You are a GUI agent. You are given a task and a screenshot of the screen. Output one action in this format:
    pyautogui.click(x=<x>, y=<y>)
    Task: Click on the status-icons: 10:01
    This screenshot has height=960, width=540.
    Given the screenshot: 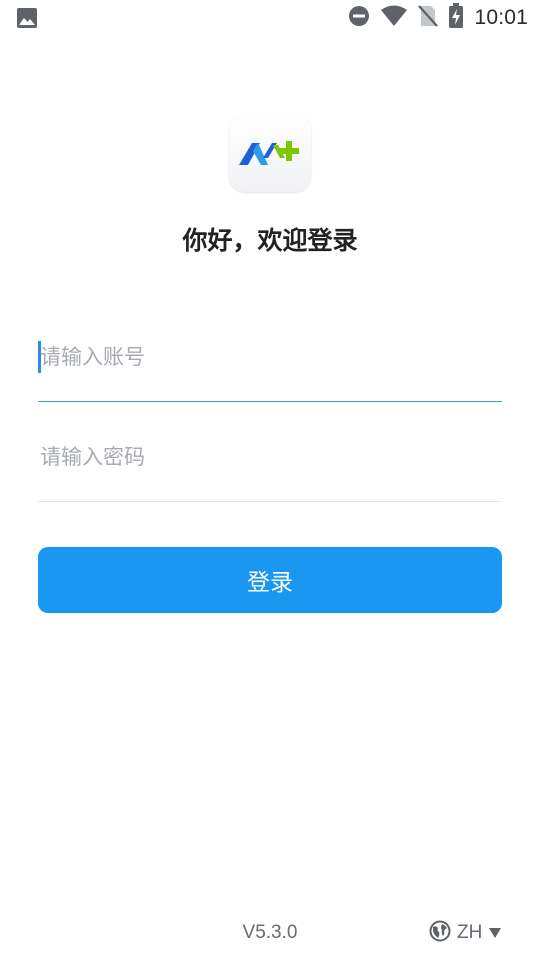 What is the action you would take?
    pyautogui.click(x=438, y=18)
    